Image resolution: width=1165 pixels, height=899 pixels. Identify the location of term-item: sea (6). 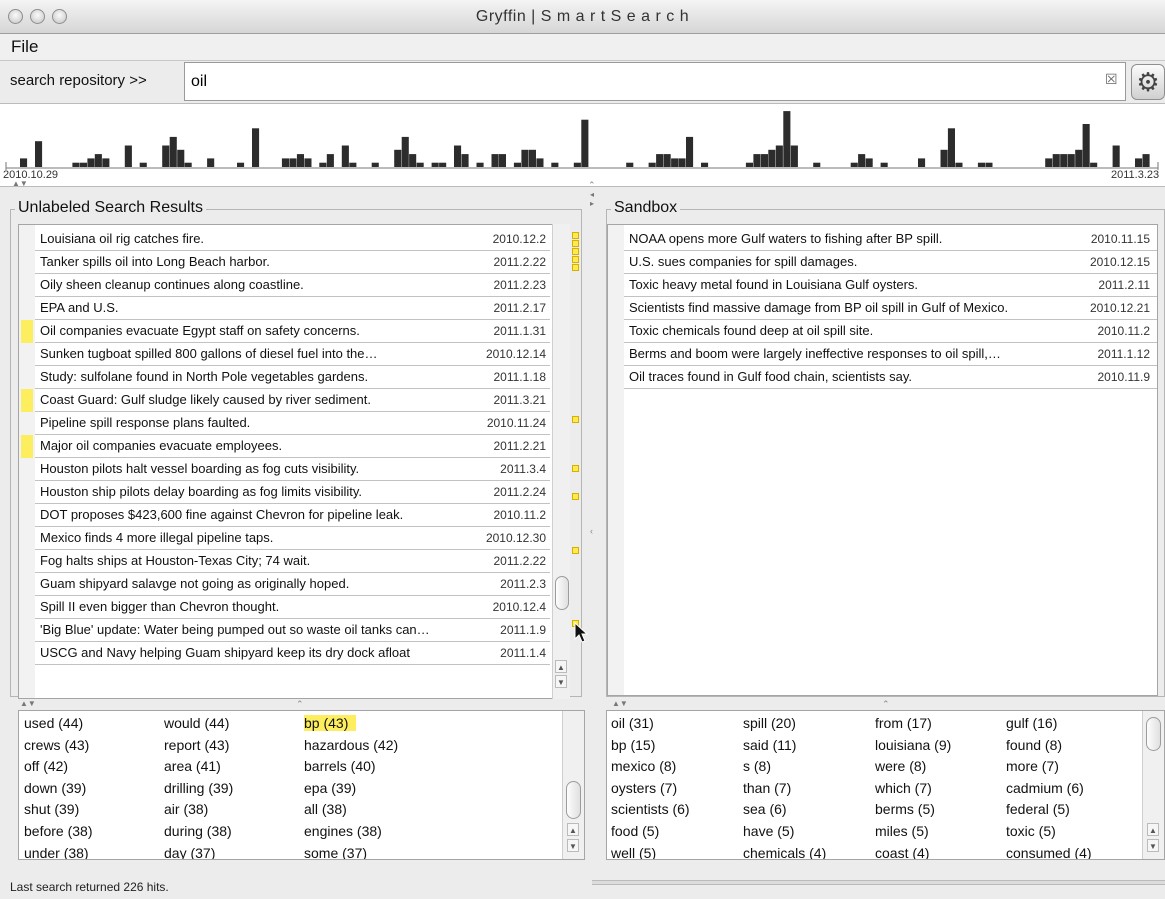
(765, 809).